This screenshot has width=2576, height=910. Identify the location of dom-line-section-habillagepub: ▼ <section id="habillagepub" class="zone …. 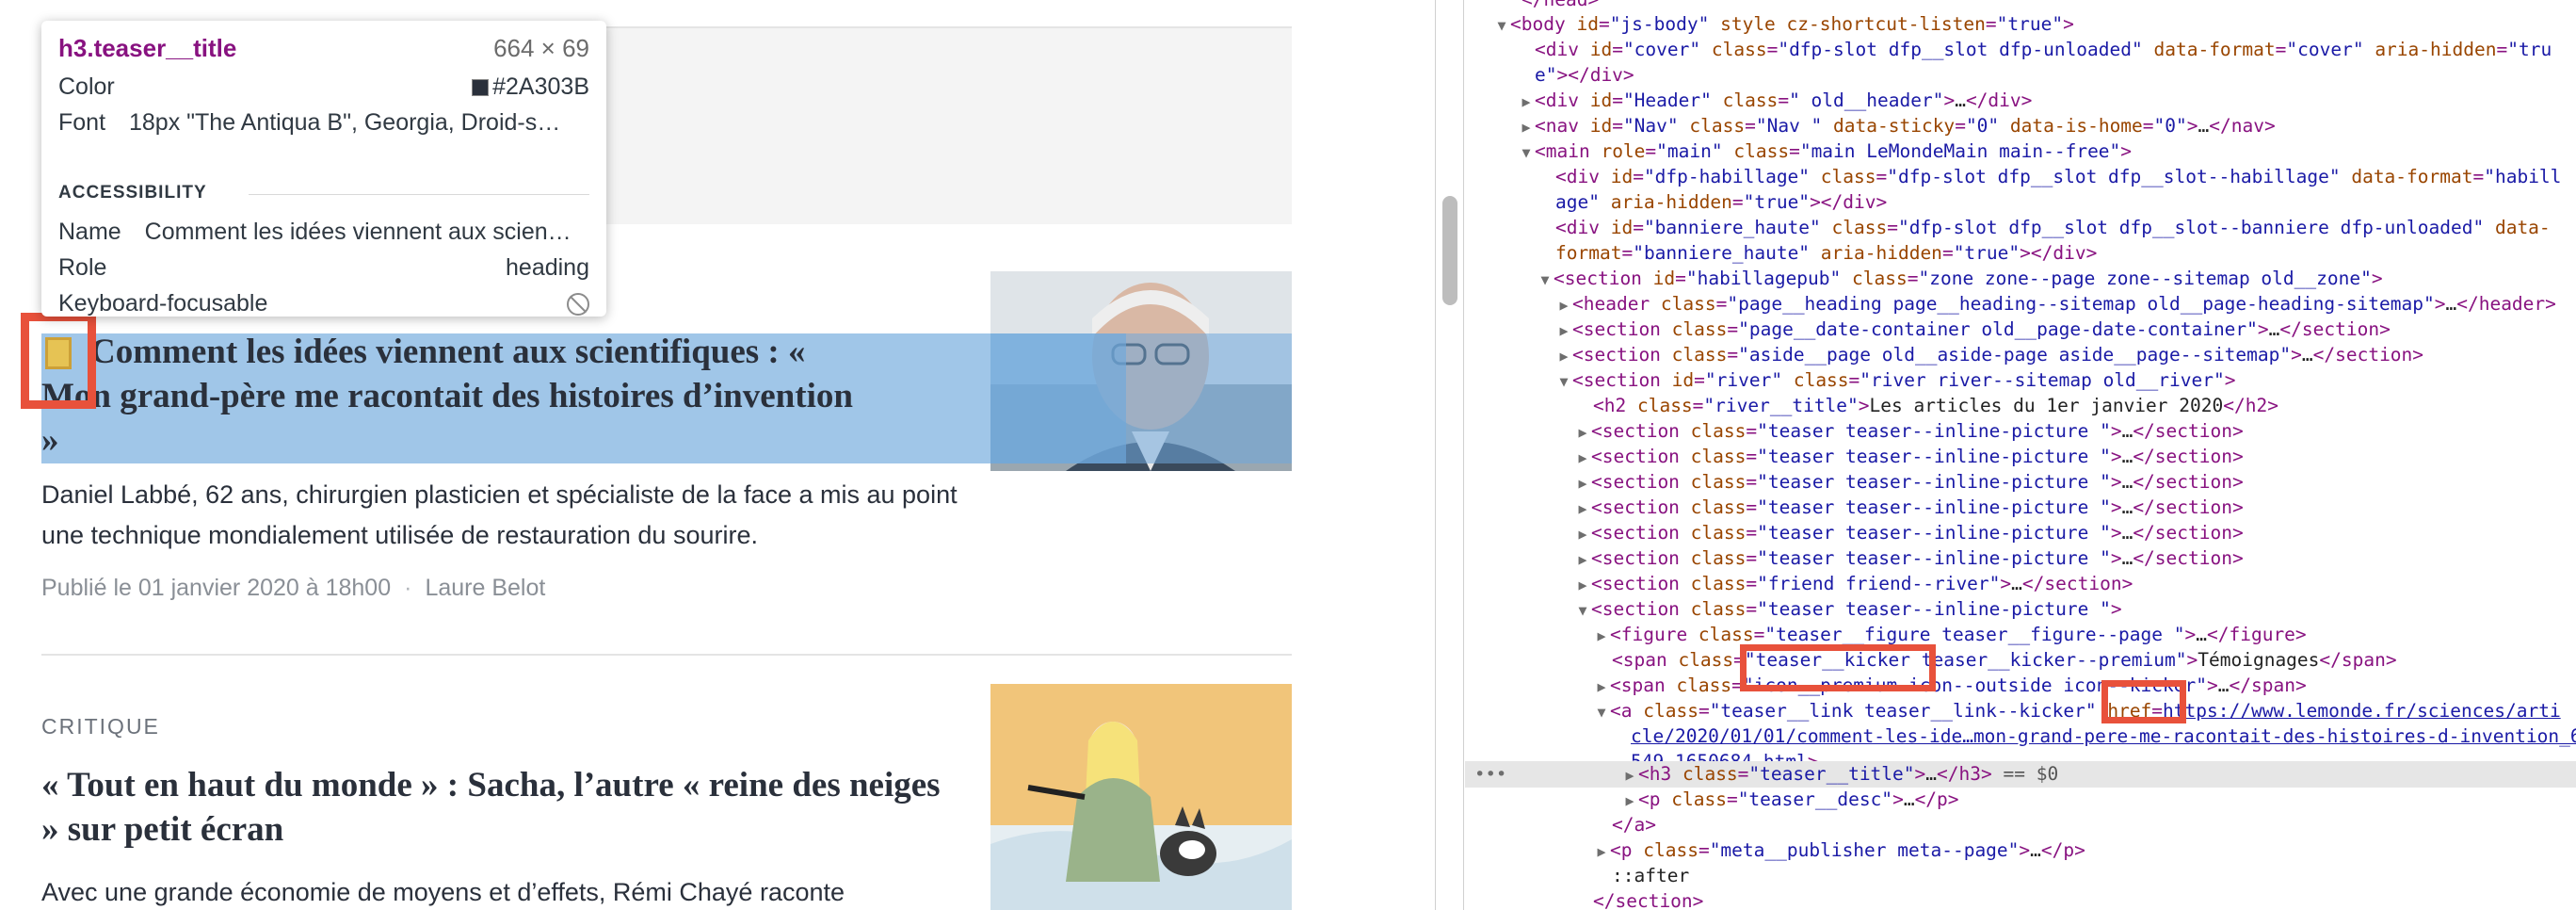
(1959, 279).